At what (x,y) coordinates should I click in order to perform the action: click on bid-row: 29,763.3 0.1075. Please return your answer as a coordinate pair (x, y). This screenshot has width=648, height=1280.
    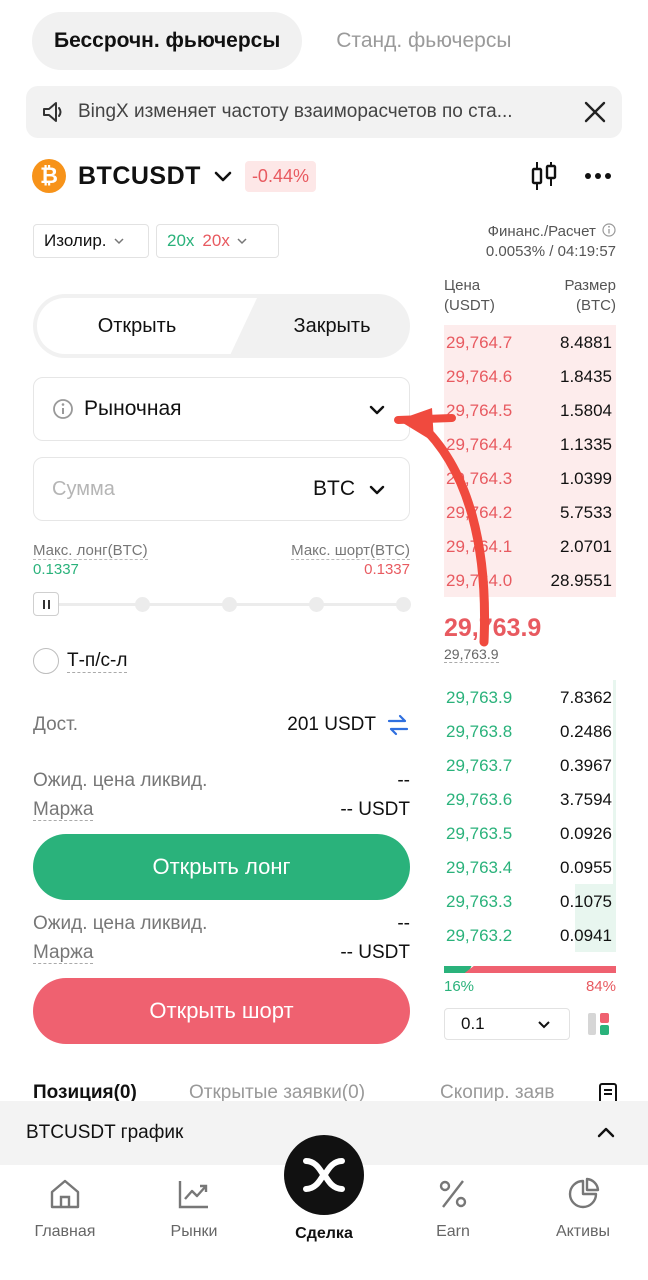
    Looking at the image, I should click on (530, 901).